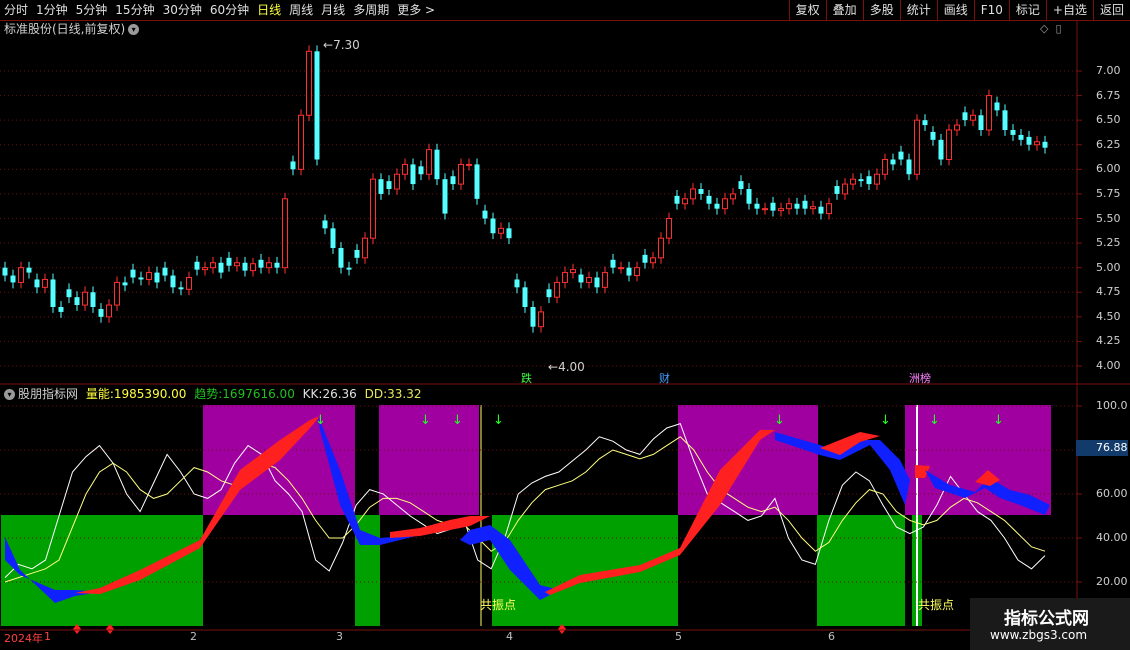 This screenshot has height=650, width=1130. I want to click on date-month-4: 4, so click(509, 636).